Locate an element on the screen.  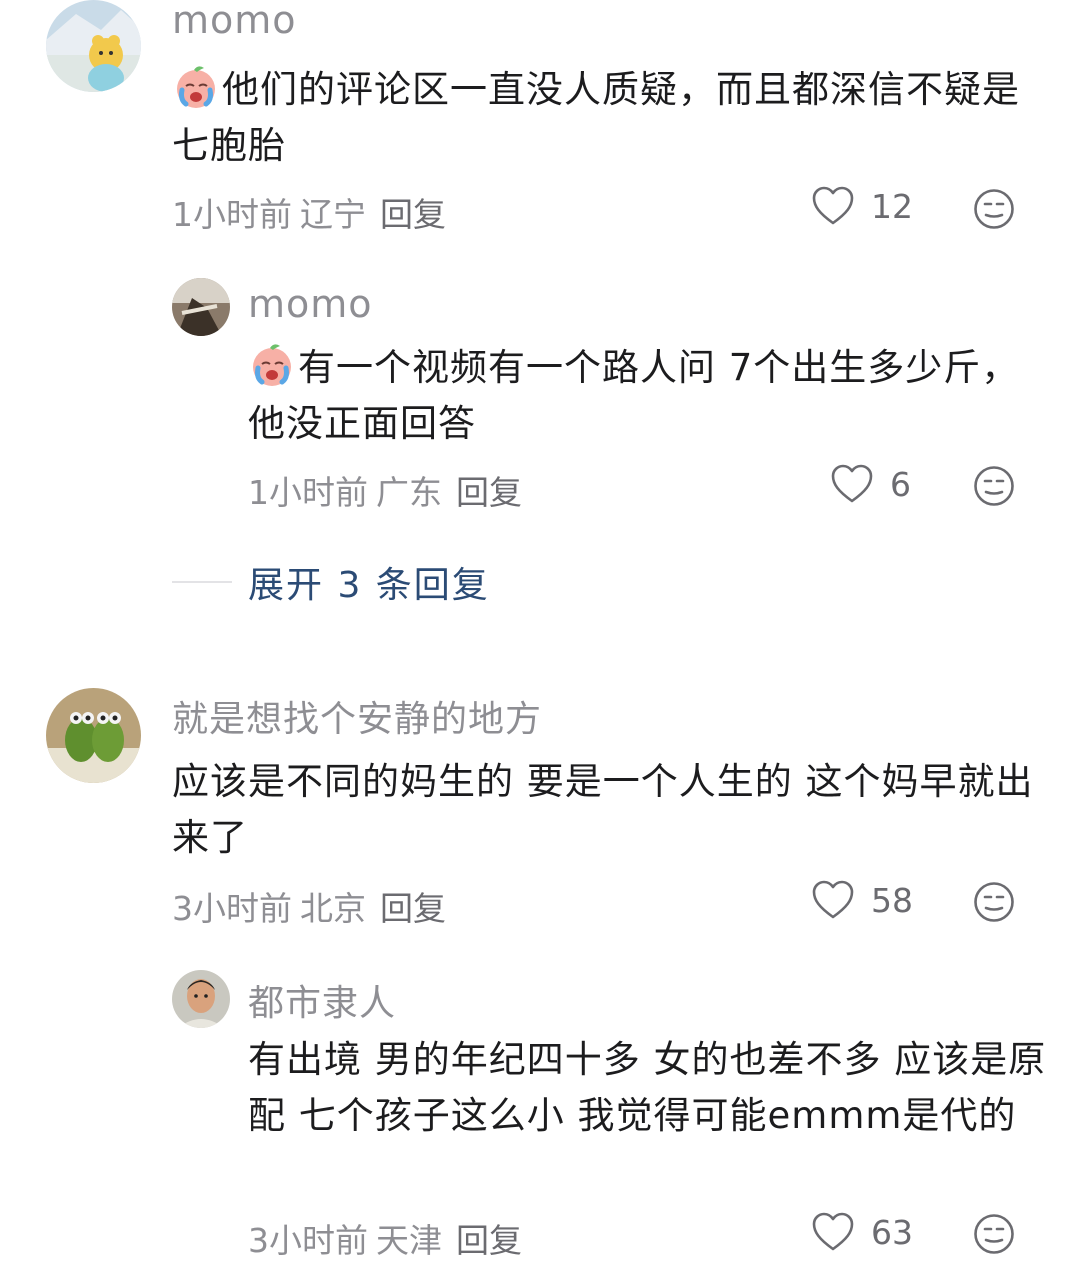
location: 北京 is located at coordinates (333, 908).